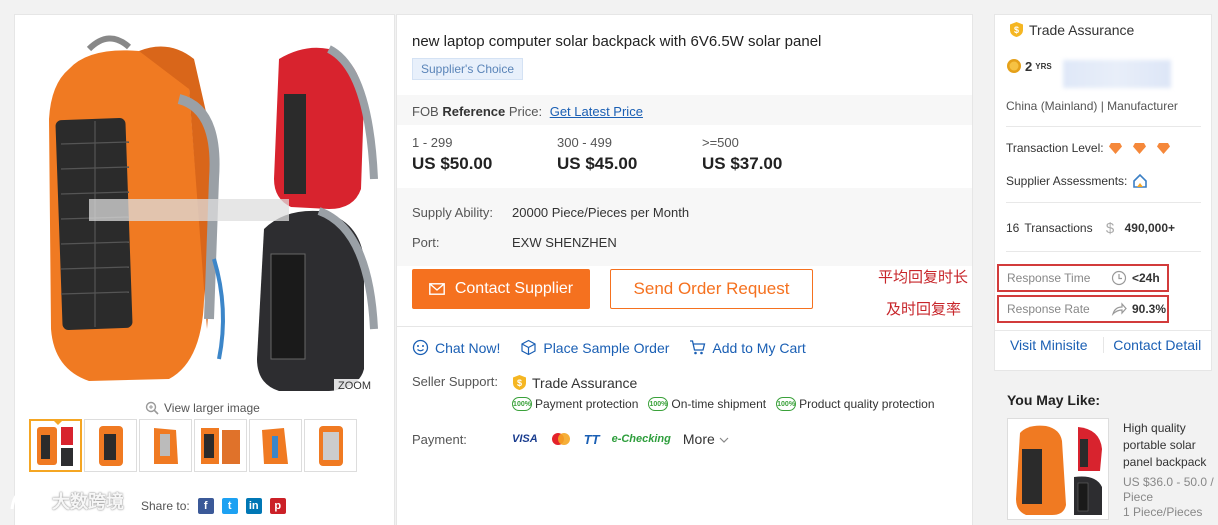 This screenshot has width=1218, height=525. What do you see at coordinates (596, 111) in the screenshot?
I see `get-latest-price-link: Get Latest Price` at bounding box center [596, 111].